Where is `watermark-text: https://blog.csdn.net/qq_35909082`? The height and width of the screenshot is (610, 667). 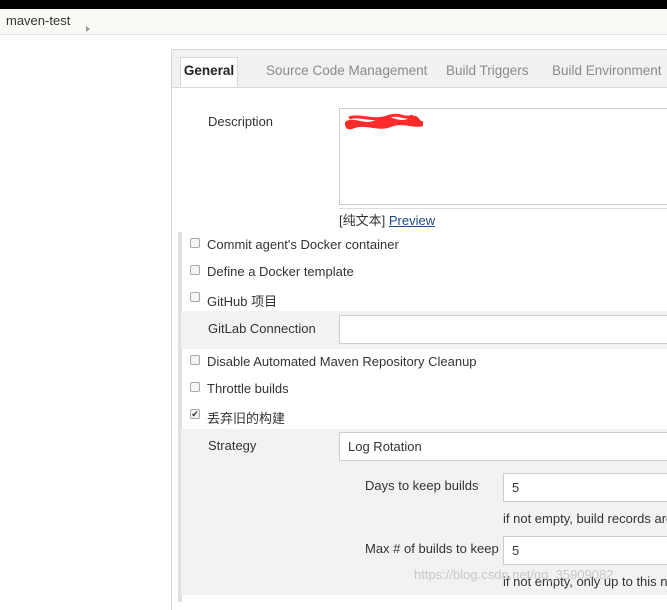
watermark-text: https://blog.csdn.net/qq_35909082 is located at coordinates (514, 574).